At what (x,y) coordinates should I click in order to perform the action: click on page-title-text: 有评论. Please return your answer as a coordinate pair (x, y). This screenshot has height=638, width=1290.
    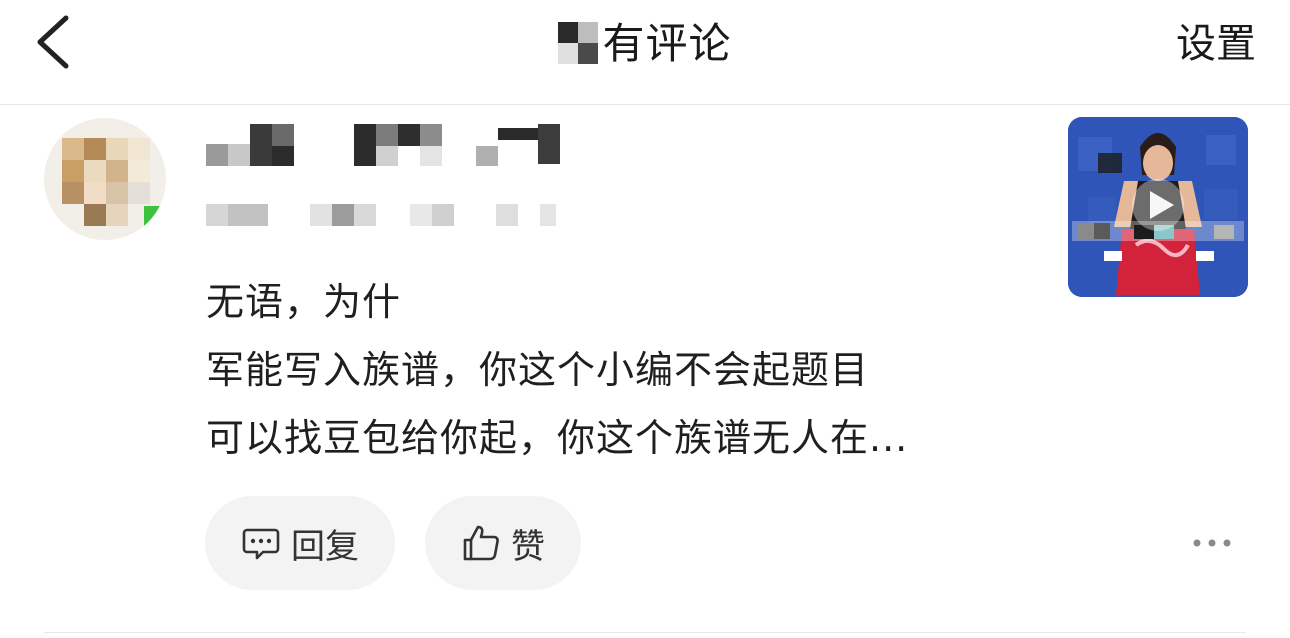
    Looking at the image, I should click on (667, 43).